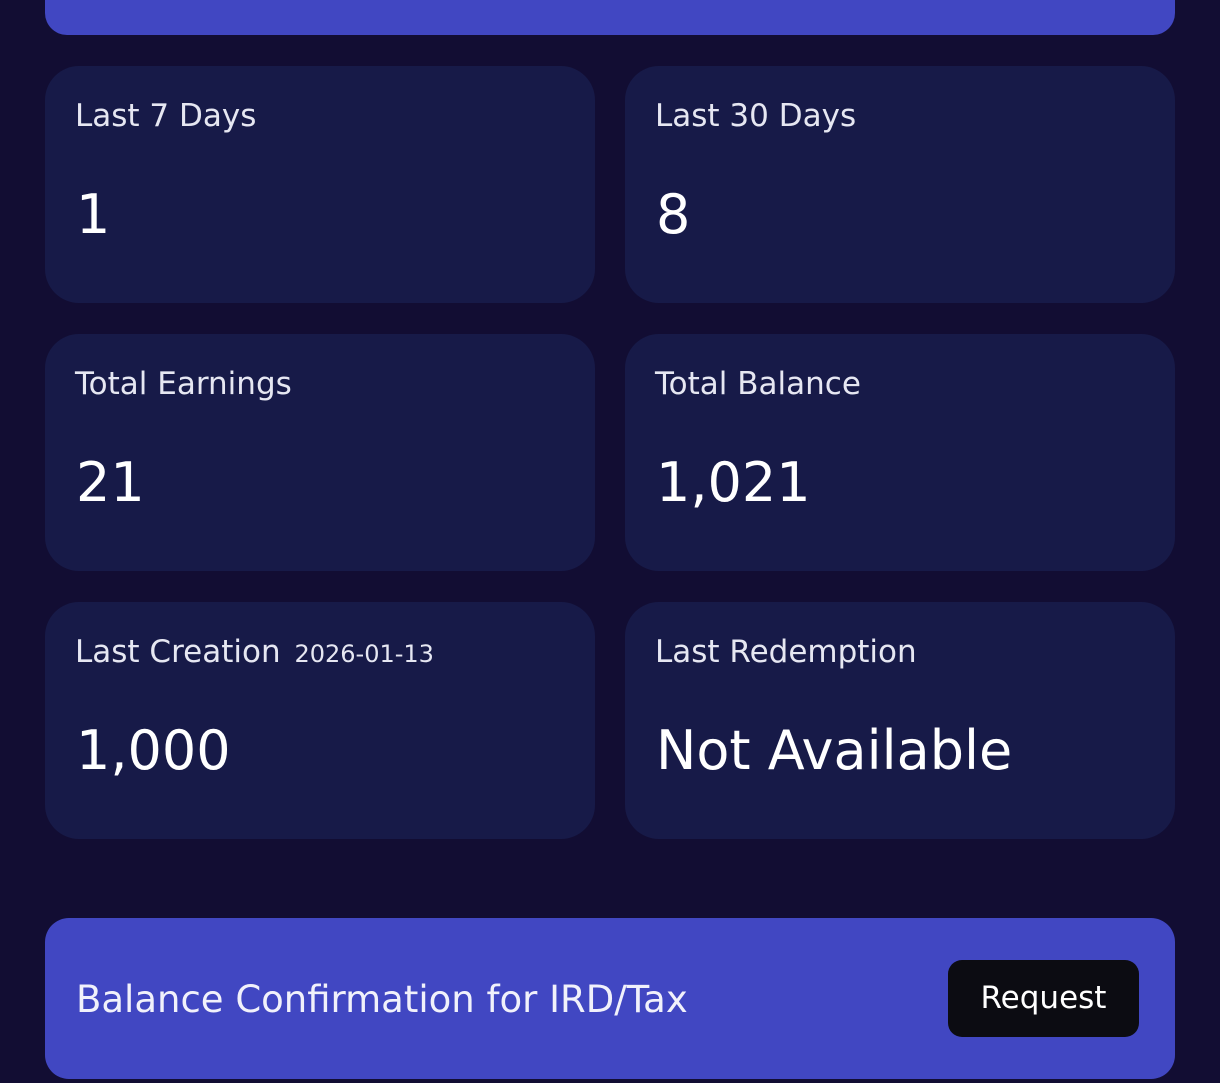 The height and width of the screenshot is (1083, 1220). Describe the element at coordinates (733, 482) in the screenshot. I see `stat-value: 1,021` at that location.